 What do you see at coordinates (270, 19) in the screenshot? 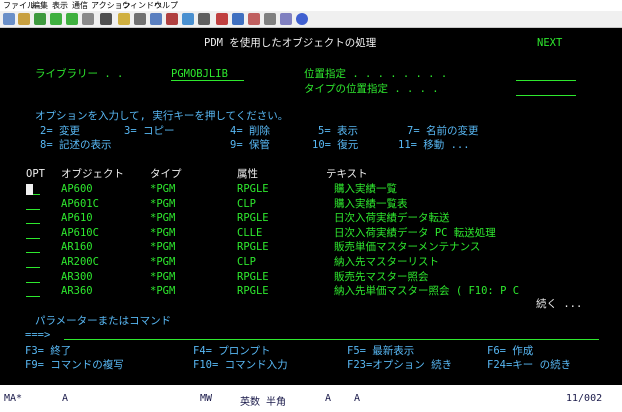
I see `print-icon` at bounding box center [270, 19].